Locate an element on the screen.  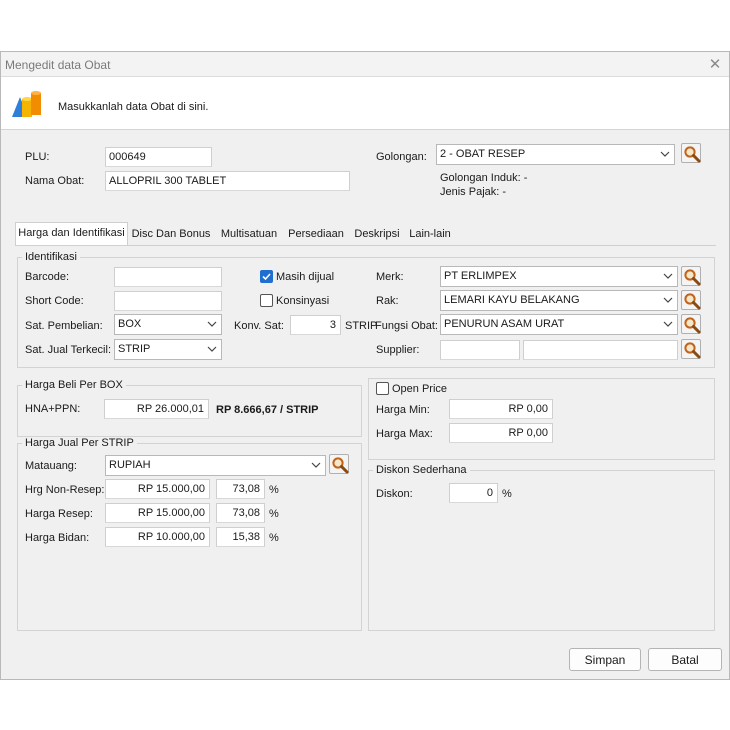
open-price-checkbox is located at coordinates (382, 388).